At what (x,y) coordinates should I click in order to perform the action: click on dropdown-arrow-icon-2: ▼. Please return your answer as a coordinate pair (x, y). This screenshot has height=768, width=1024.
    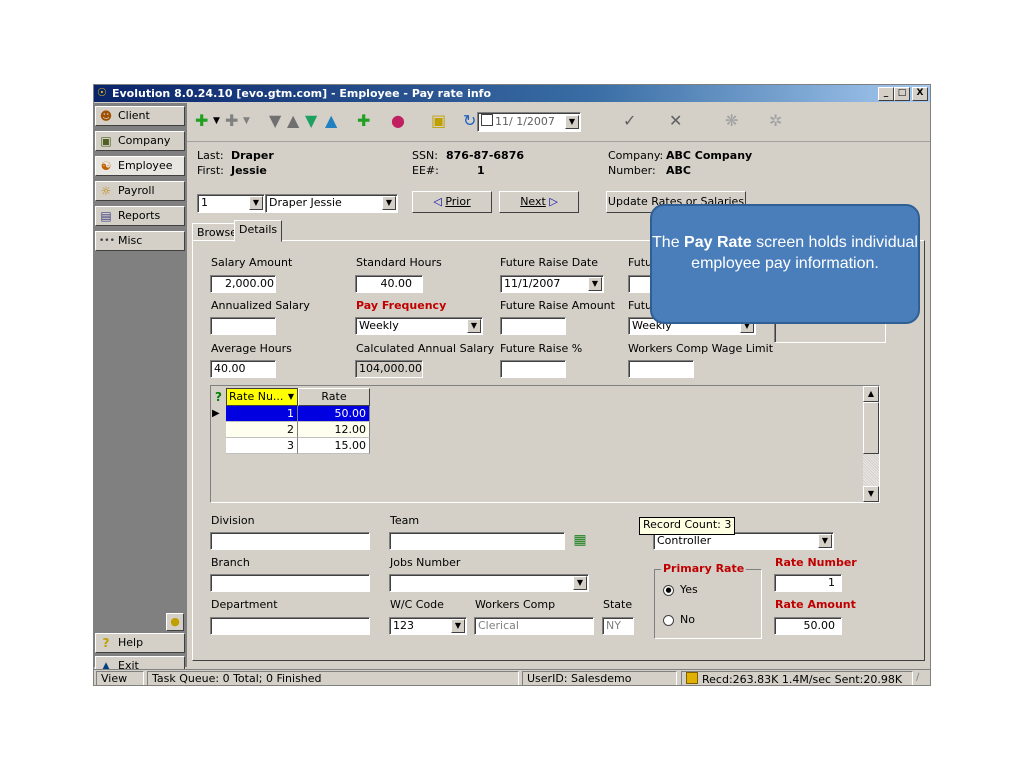
    Looking at the image, I should click on (246, 121).